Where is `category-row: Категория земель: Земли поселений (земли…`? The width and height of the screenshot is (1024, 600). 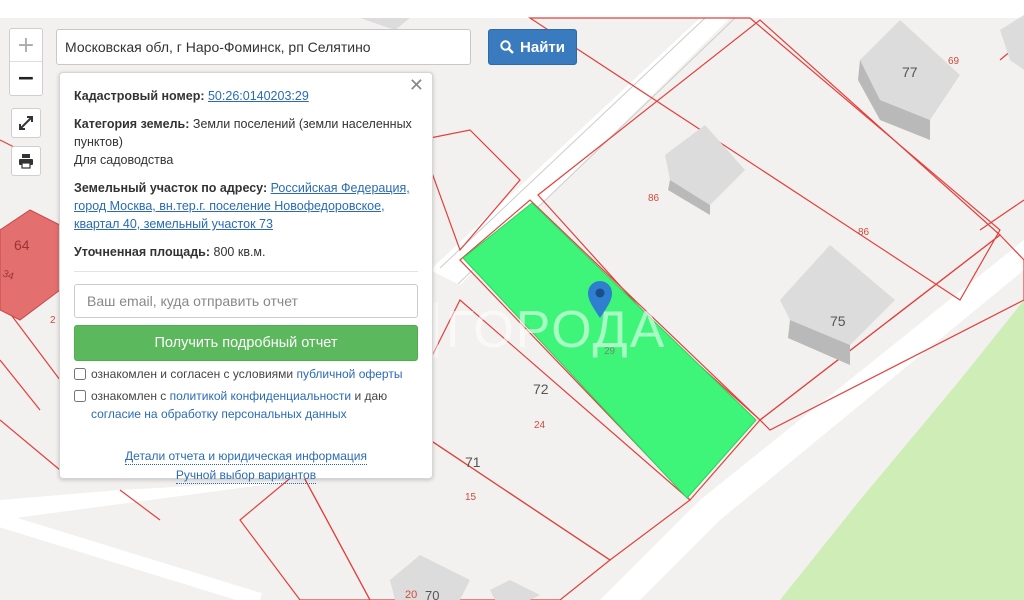 category-row: Категория земель: Земли поселений (земли… is located at coordinates (246, 142).